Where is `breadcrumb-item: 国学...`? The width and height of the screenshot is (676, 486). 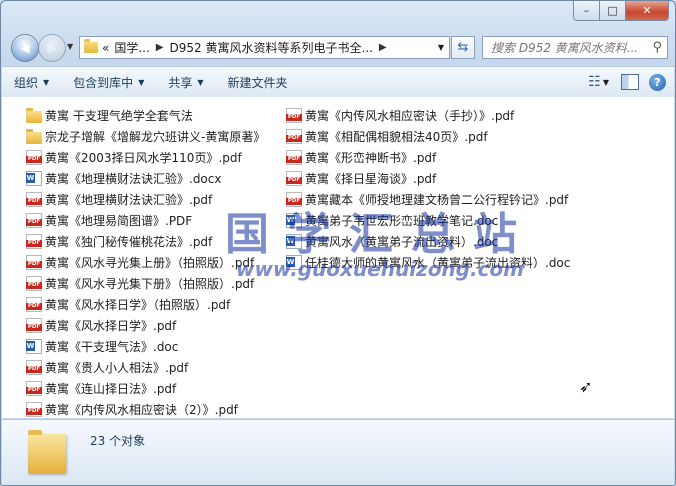
breadcrumb-item: 国学... is located at coordinates (131, 47).